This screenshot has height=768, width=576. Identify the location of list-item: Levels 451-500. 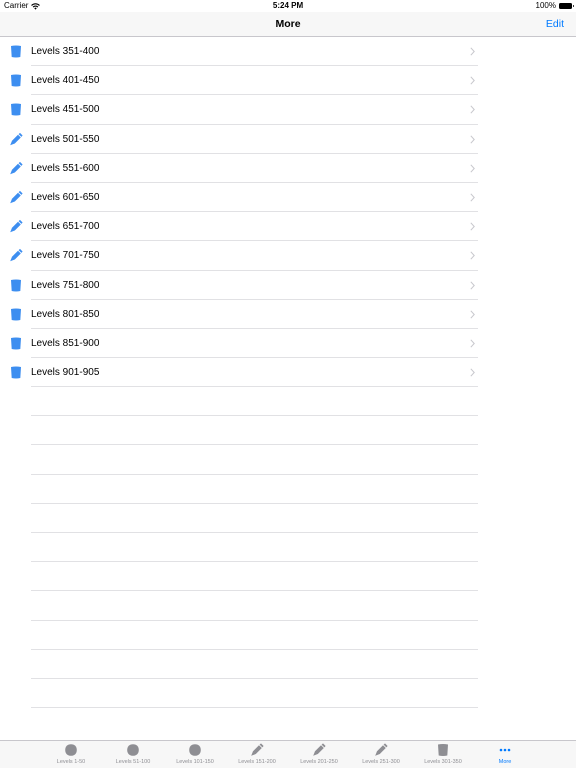
(239, 110).